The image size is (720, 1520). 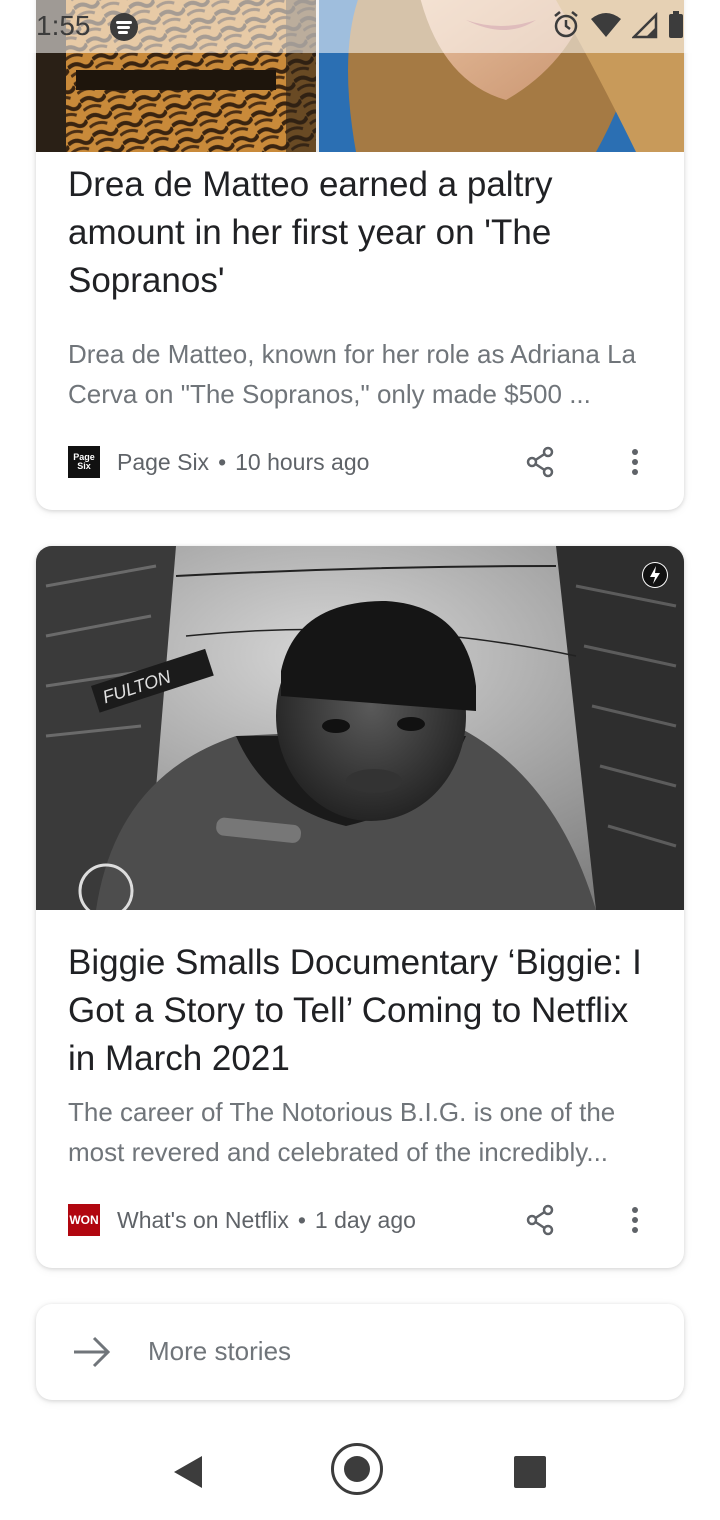 I want to click on whats-on-netflix-logo: WON, so click(x=84, y=1220).